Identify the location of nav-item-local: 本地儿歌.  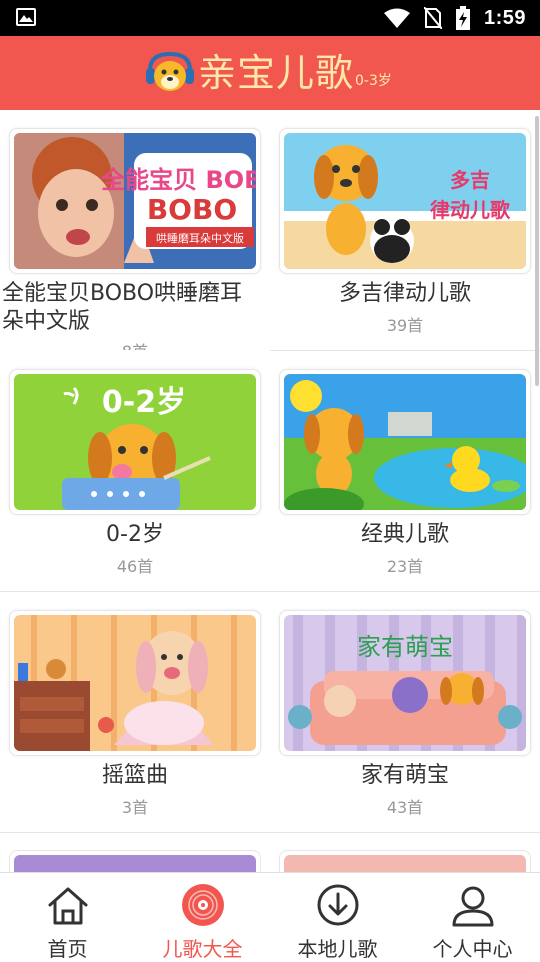
(337, 917).